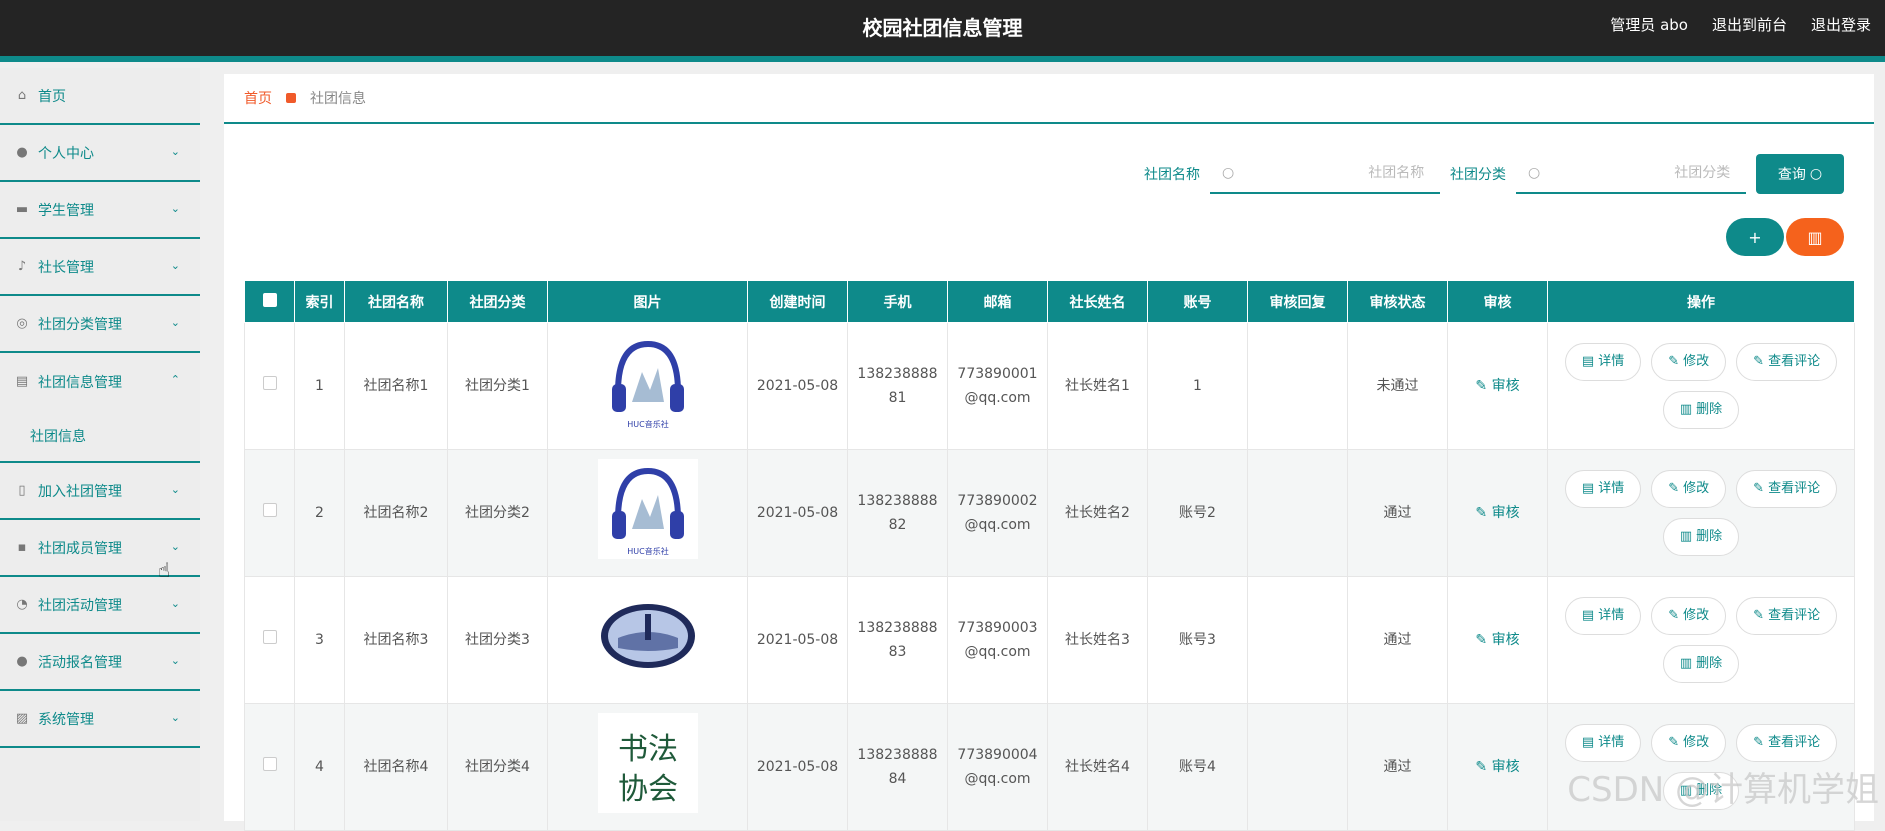 Image resolution: width=1885 pixels, height=831 pixels. What do you see at coordinates (1701, 513) in the screenshot?
I see `actions-cell: ▤详情 ✎修改 ✎查看评论 ▥删除` at bounding box center [1701, 513].